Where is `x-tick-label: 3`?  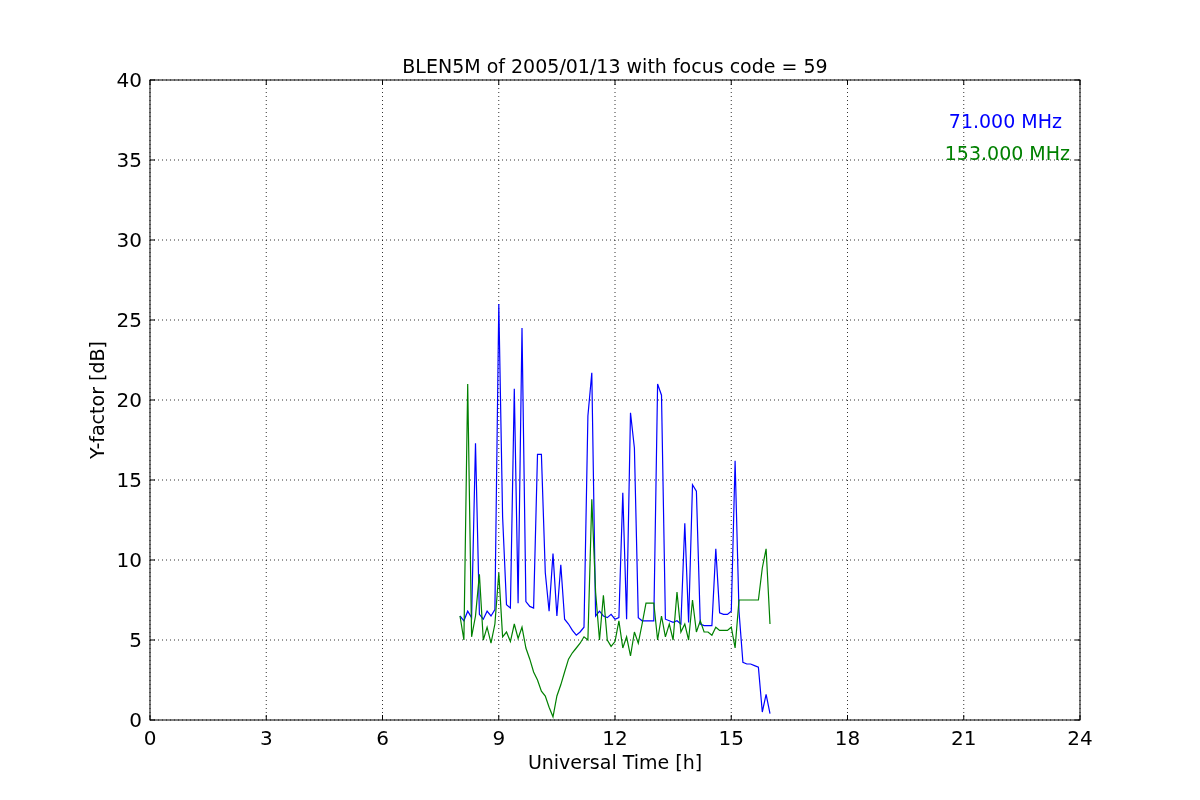
x-tick-label: 3 is located at coordinates (266, 738).